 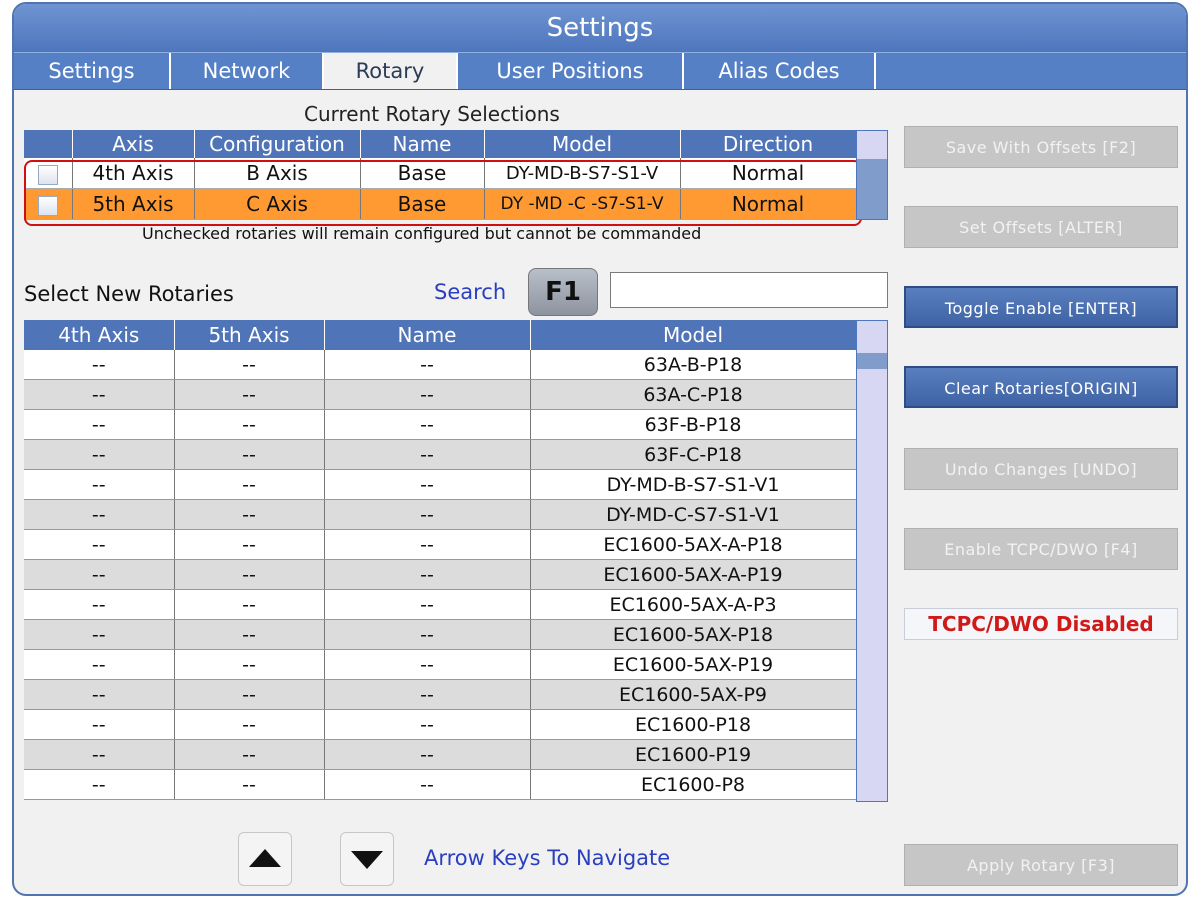 What do you see at coordinates (693, 335) in the screenshot?
I see `header-model: Model` at bounding box center [693, 335].